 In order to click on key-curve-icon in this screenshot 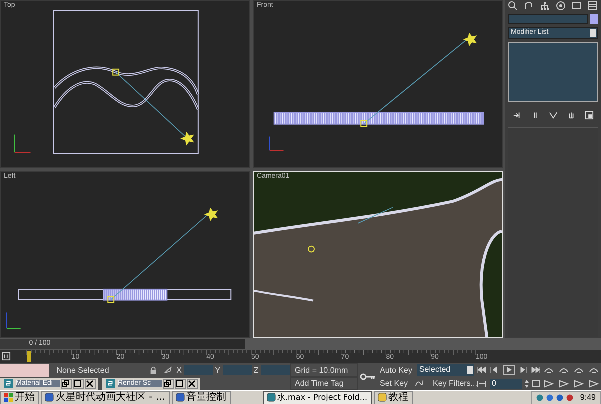, I will do `click(419, 383)`.